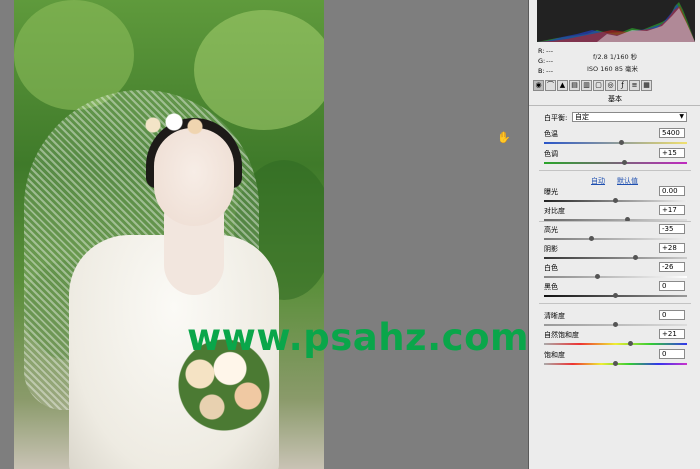  I want to click on vibrance-label: 自然饱和度, so click(561, 335).